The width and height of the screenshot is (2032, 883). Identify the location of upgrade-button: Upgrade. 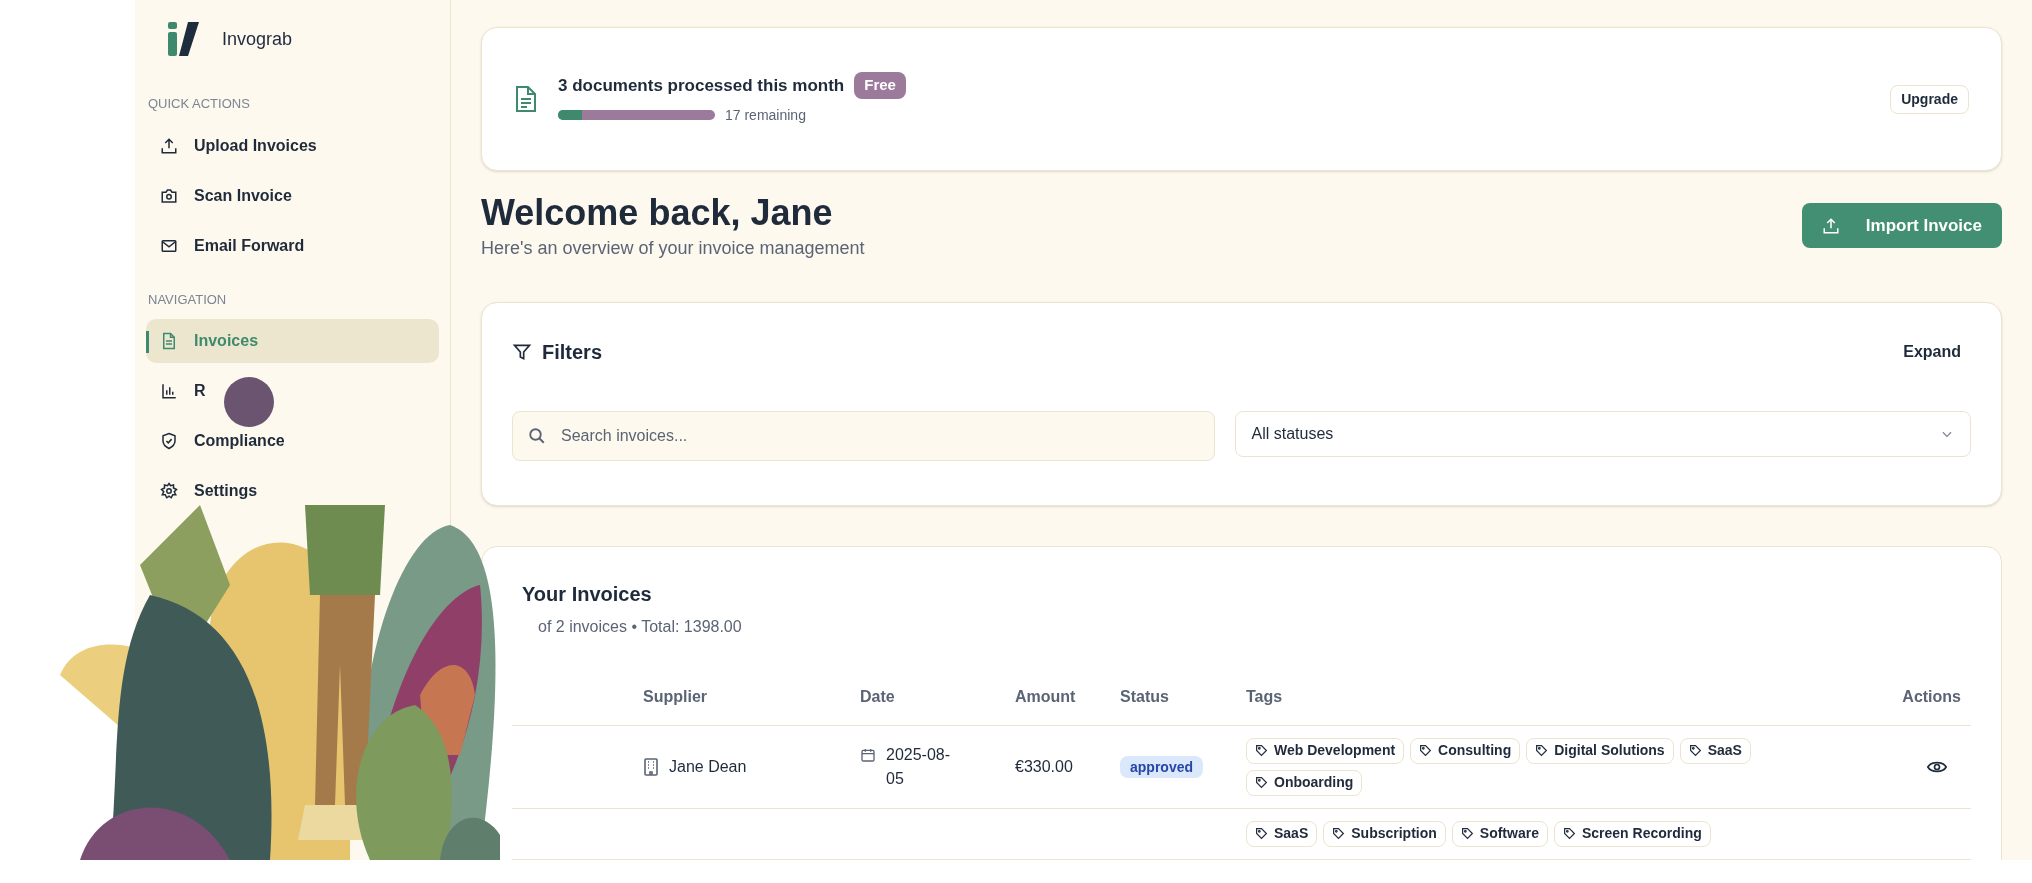
(1929, 99).